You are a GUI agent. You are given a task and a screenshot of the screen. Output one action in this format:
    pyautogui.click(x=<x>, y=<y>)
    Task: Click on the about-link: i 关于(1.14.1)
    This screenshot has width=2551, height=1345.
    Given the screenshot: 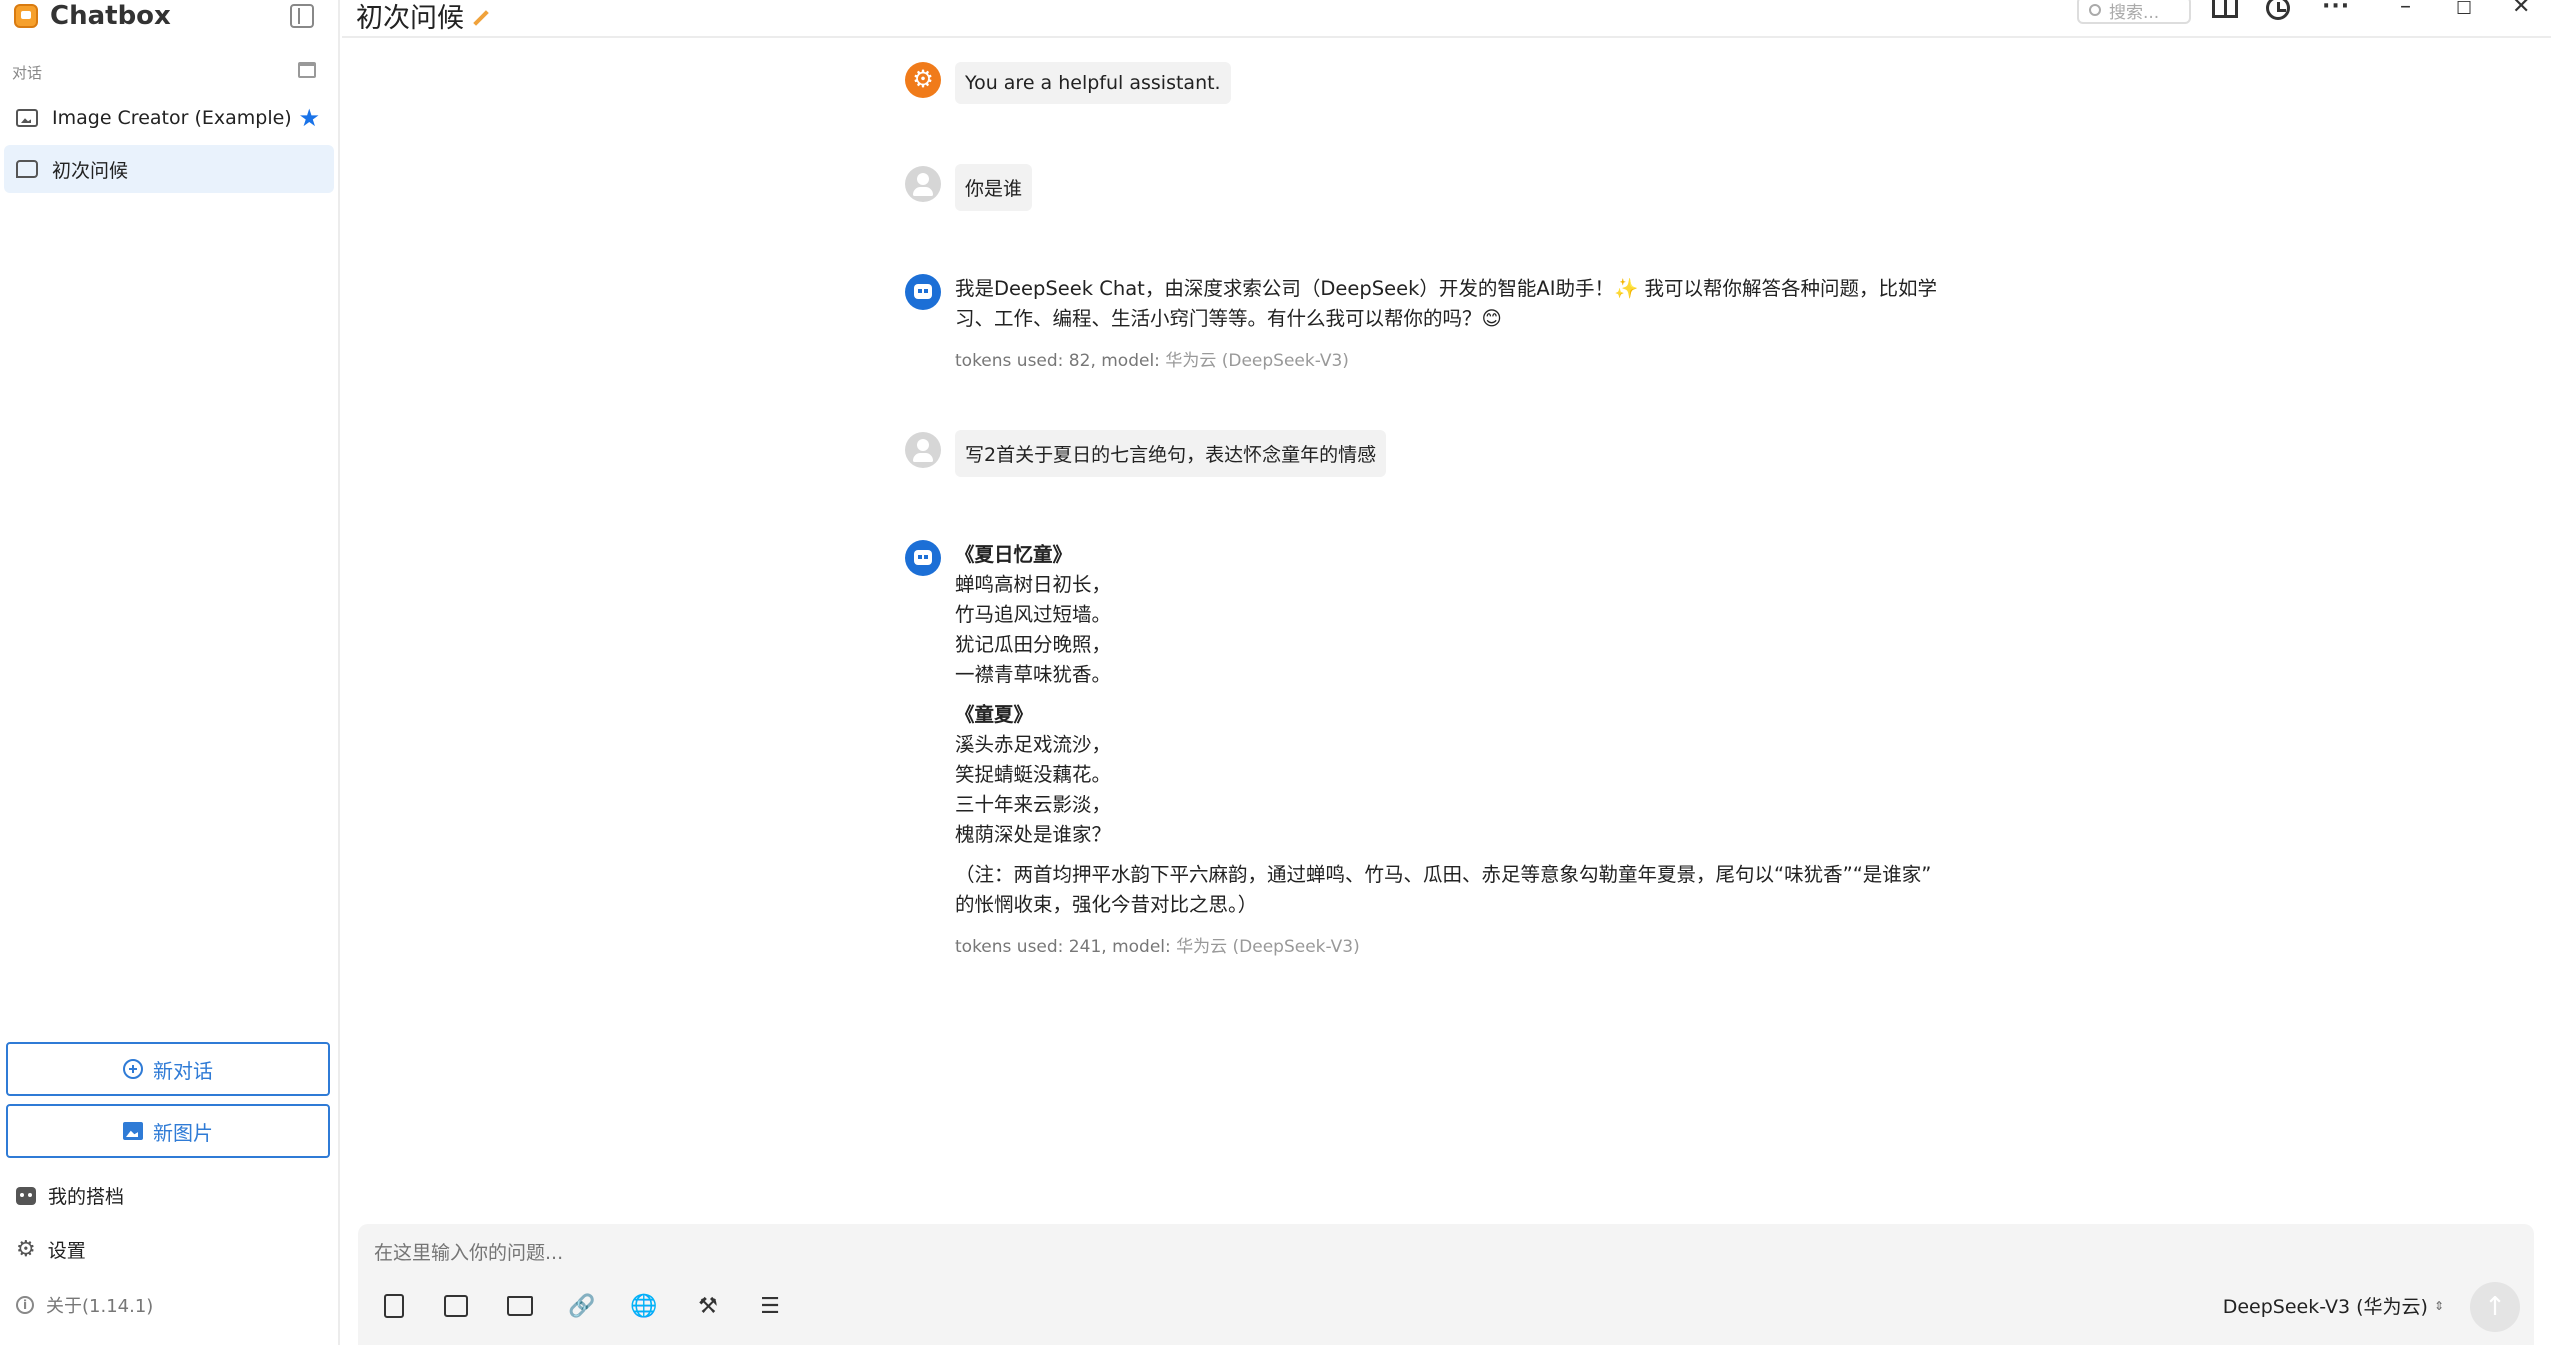 What is the action you would take?
    pyautogui.click(x=84, y=1305)
    